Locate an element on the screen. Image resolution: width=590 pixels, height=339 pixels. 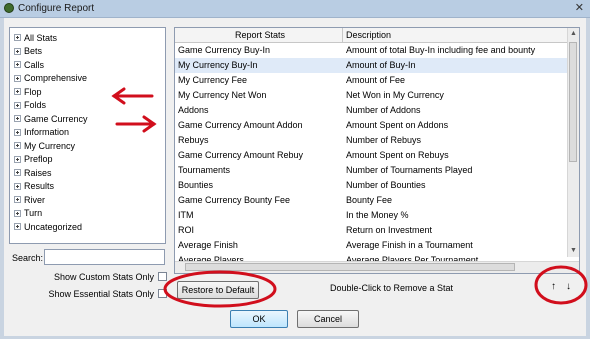
annotation-circle-restore is located at coordinates (220, 289).